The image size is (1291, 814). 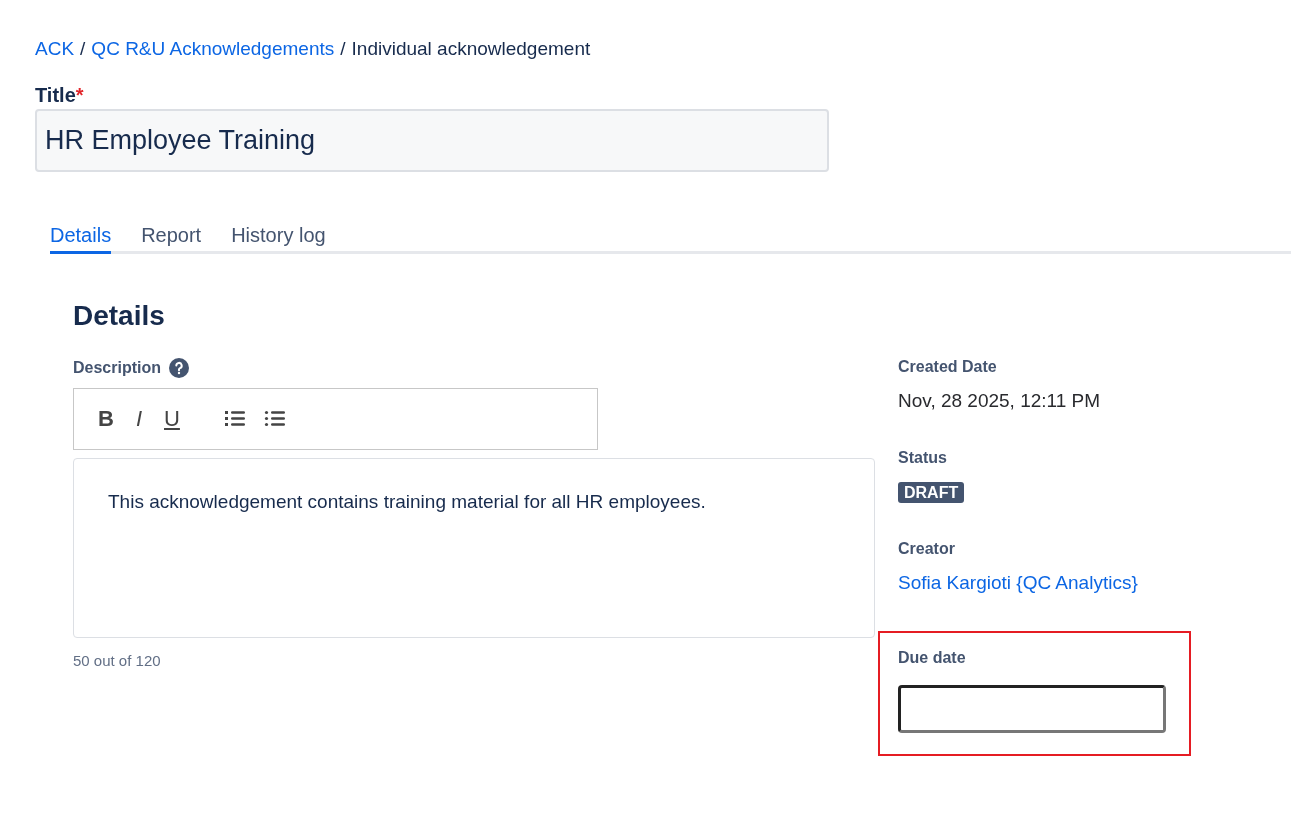 I want to click on description-editor: This acknowledgement contains training material for all HR employees., so click(x=474, y=548).